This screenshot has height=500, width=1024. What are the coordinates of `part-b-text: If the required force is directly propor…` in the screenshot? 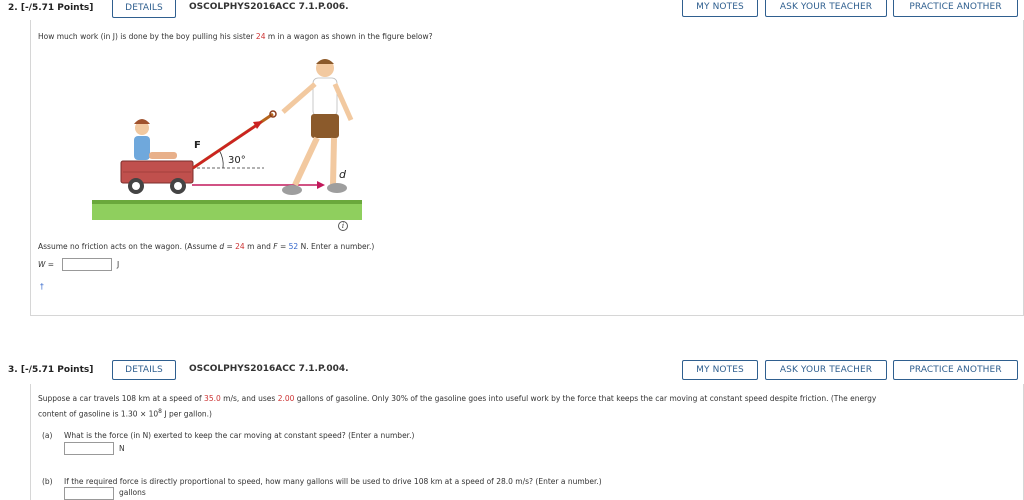 It's located at (333, 481).